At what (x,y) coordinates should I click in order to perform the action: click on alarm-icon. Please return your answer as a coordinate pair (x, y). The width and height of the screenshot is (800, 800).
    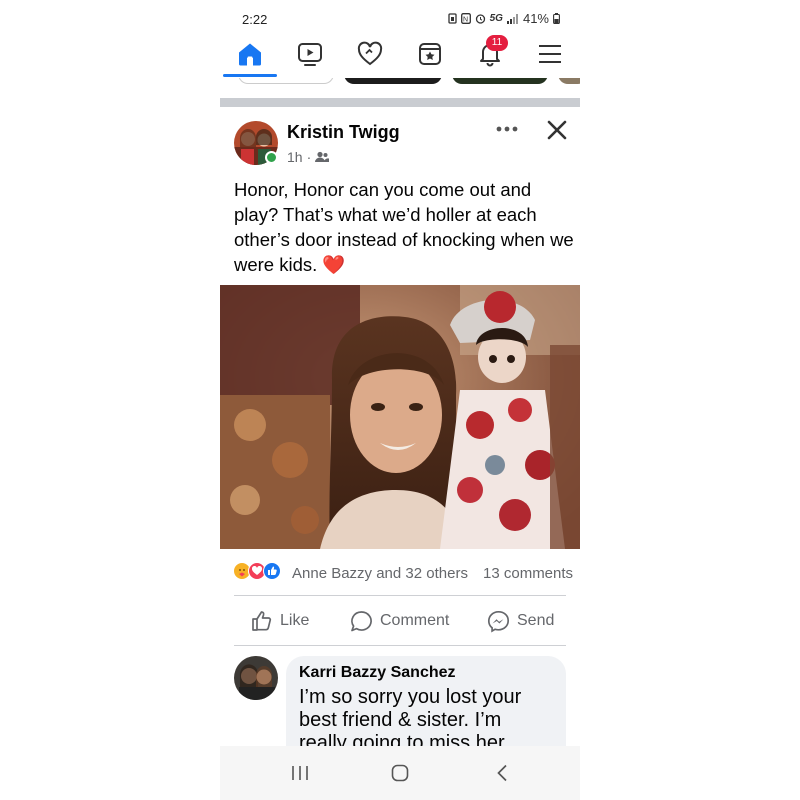
    Looking at the image, I should click on (480, 19).